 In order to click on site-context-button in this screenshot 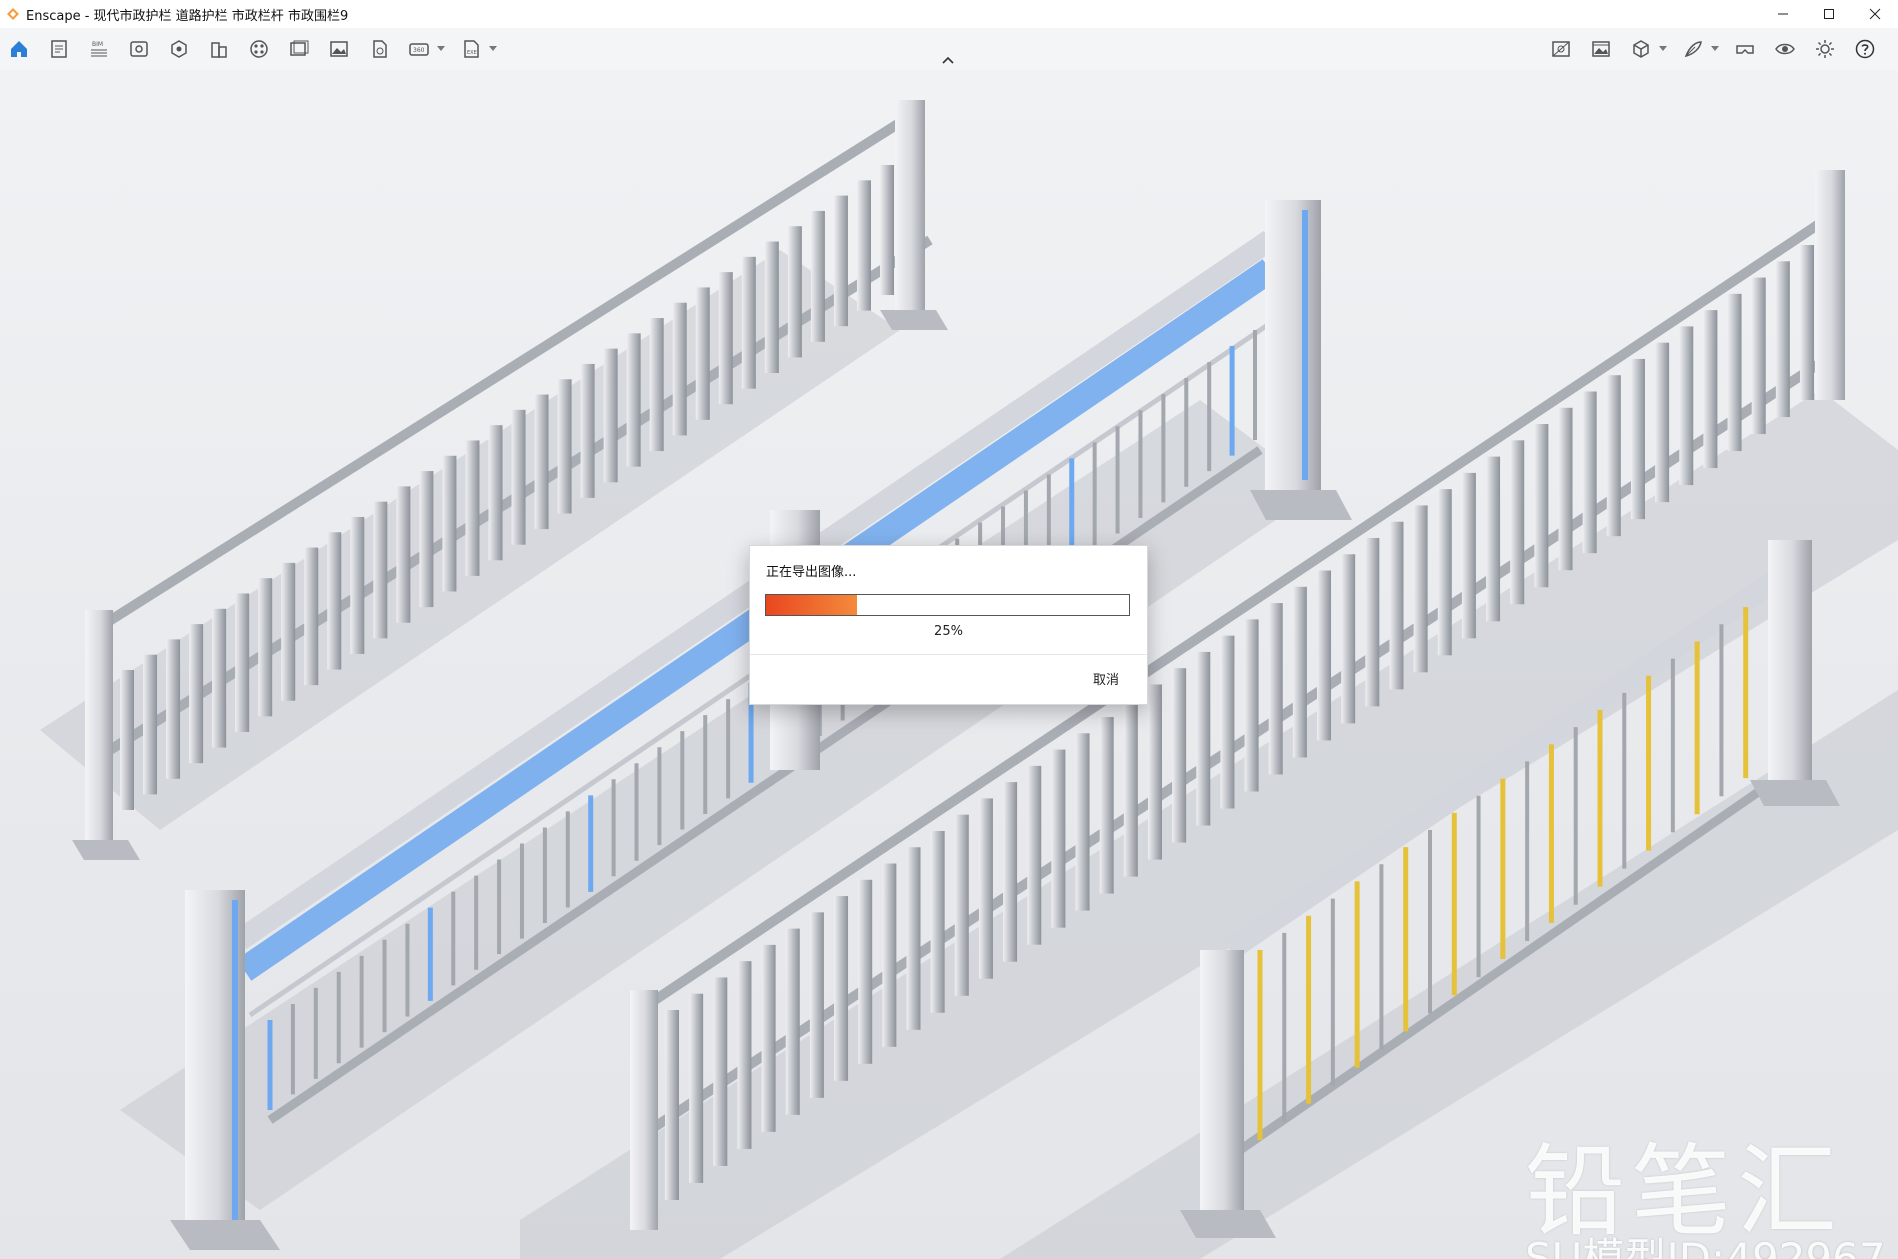, I will do `click(219, 49)`.